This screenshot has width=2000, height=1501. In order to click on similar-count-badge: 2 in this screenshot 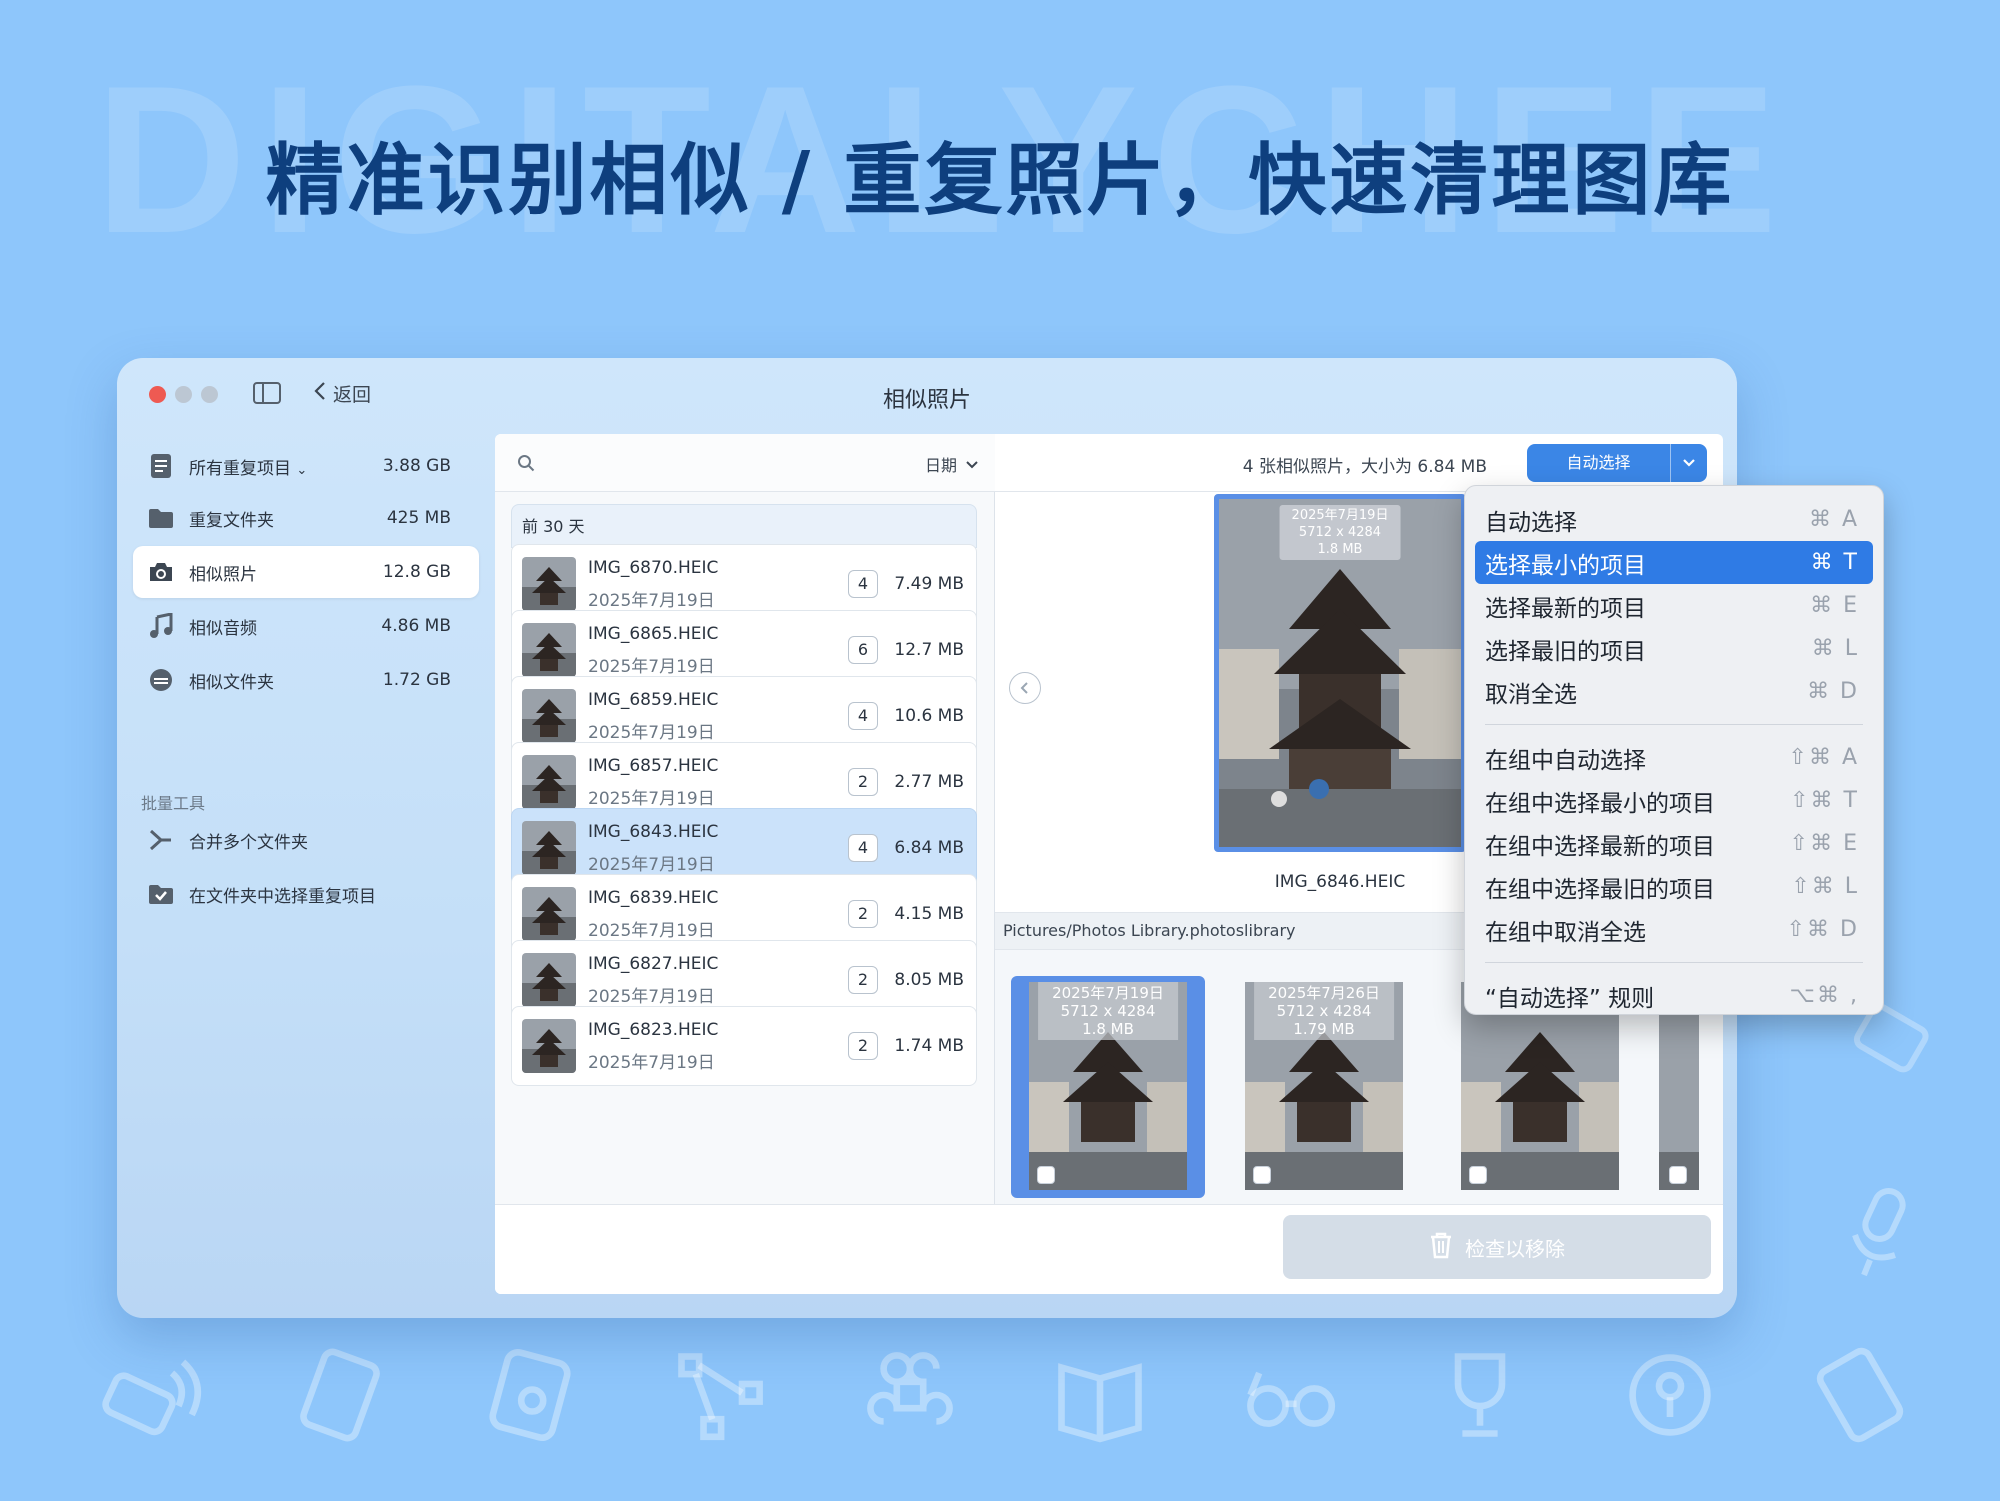, I will do `click(863, 980)`.